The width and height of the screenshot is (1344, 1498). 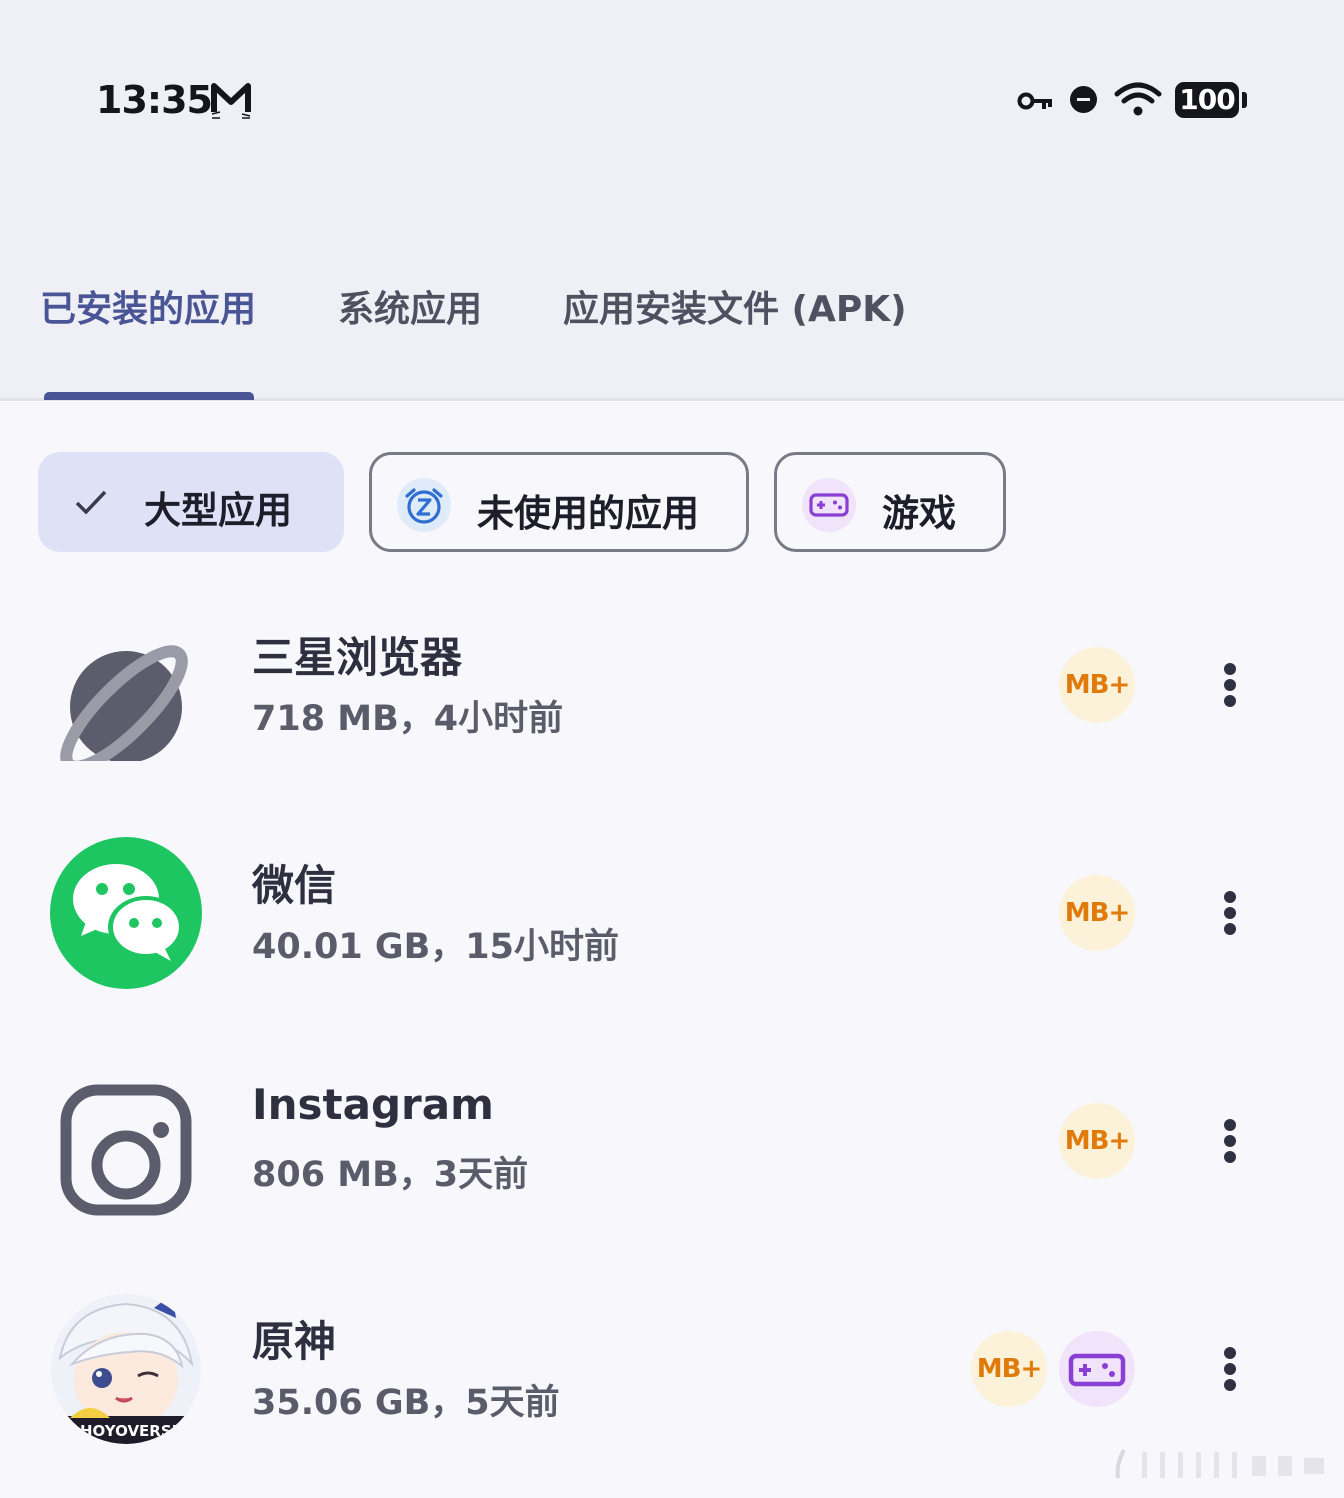 I want to click on app-name: 微信, so click(x=294, y=885).